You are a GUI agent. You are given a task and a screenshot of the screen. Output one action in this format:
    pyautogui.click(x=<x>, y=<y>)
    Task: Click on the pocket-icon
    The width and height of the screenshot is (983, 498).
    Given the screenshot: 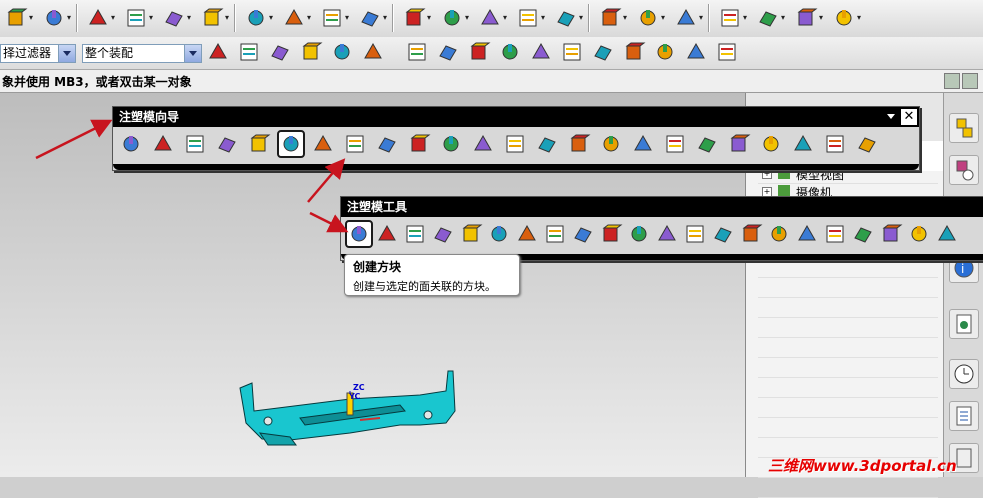 What is the action you would take?
    pyautogui.click(x=707, y=144)
    